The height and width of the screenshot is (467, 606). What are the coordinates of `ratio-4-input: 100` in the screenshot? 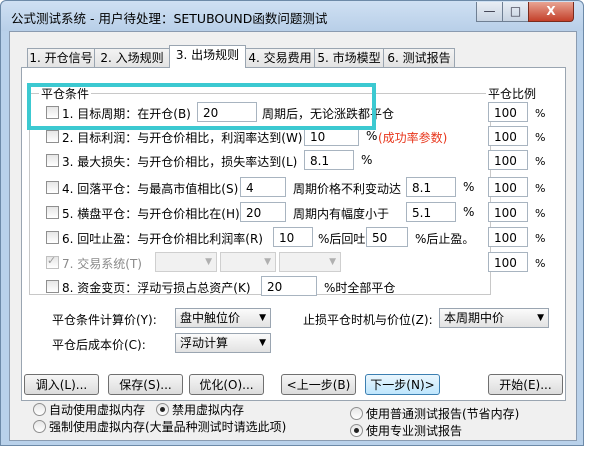 It's located at (508, 187).